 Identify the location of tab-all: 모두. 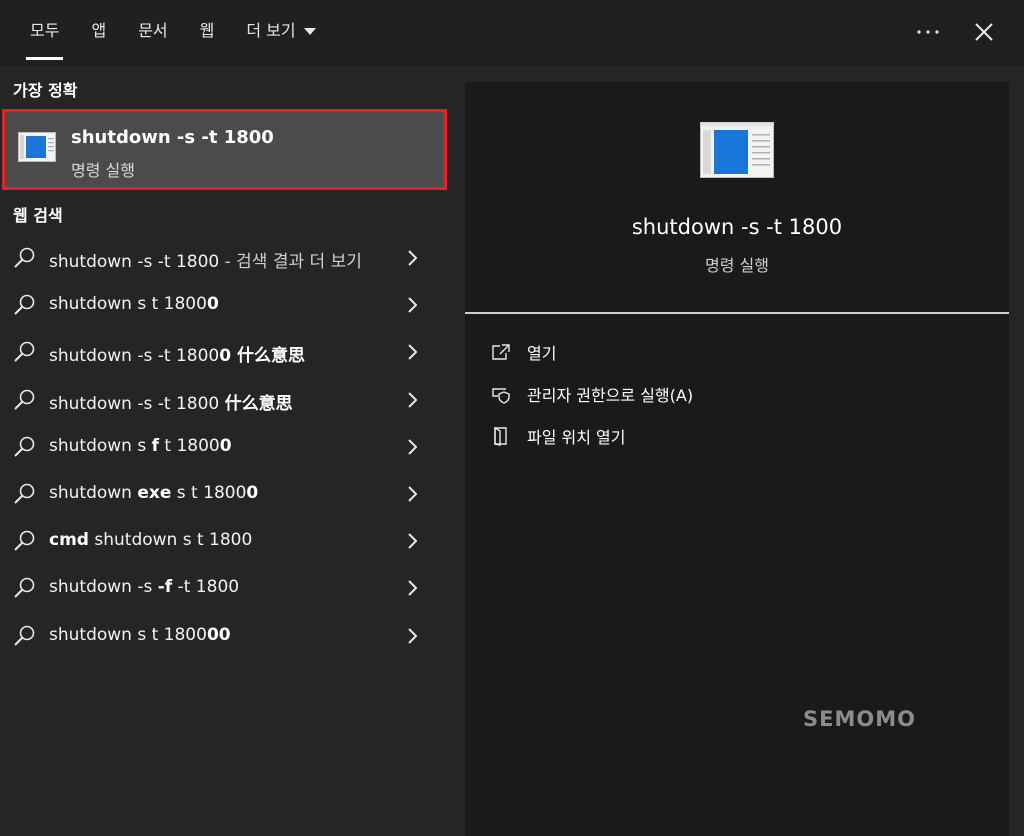
(44, 31).